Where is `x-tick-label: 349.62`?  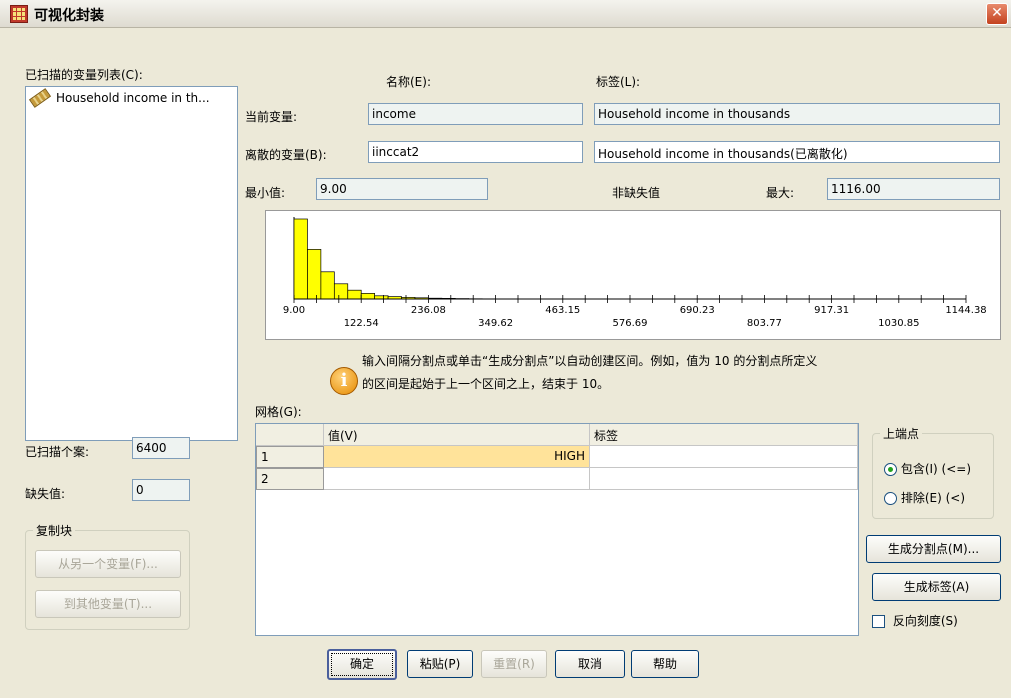
x-tick-label: 349.62 is located at coordinates (495, 323).